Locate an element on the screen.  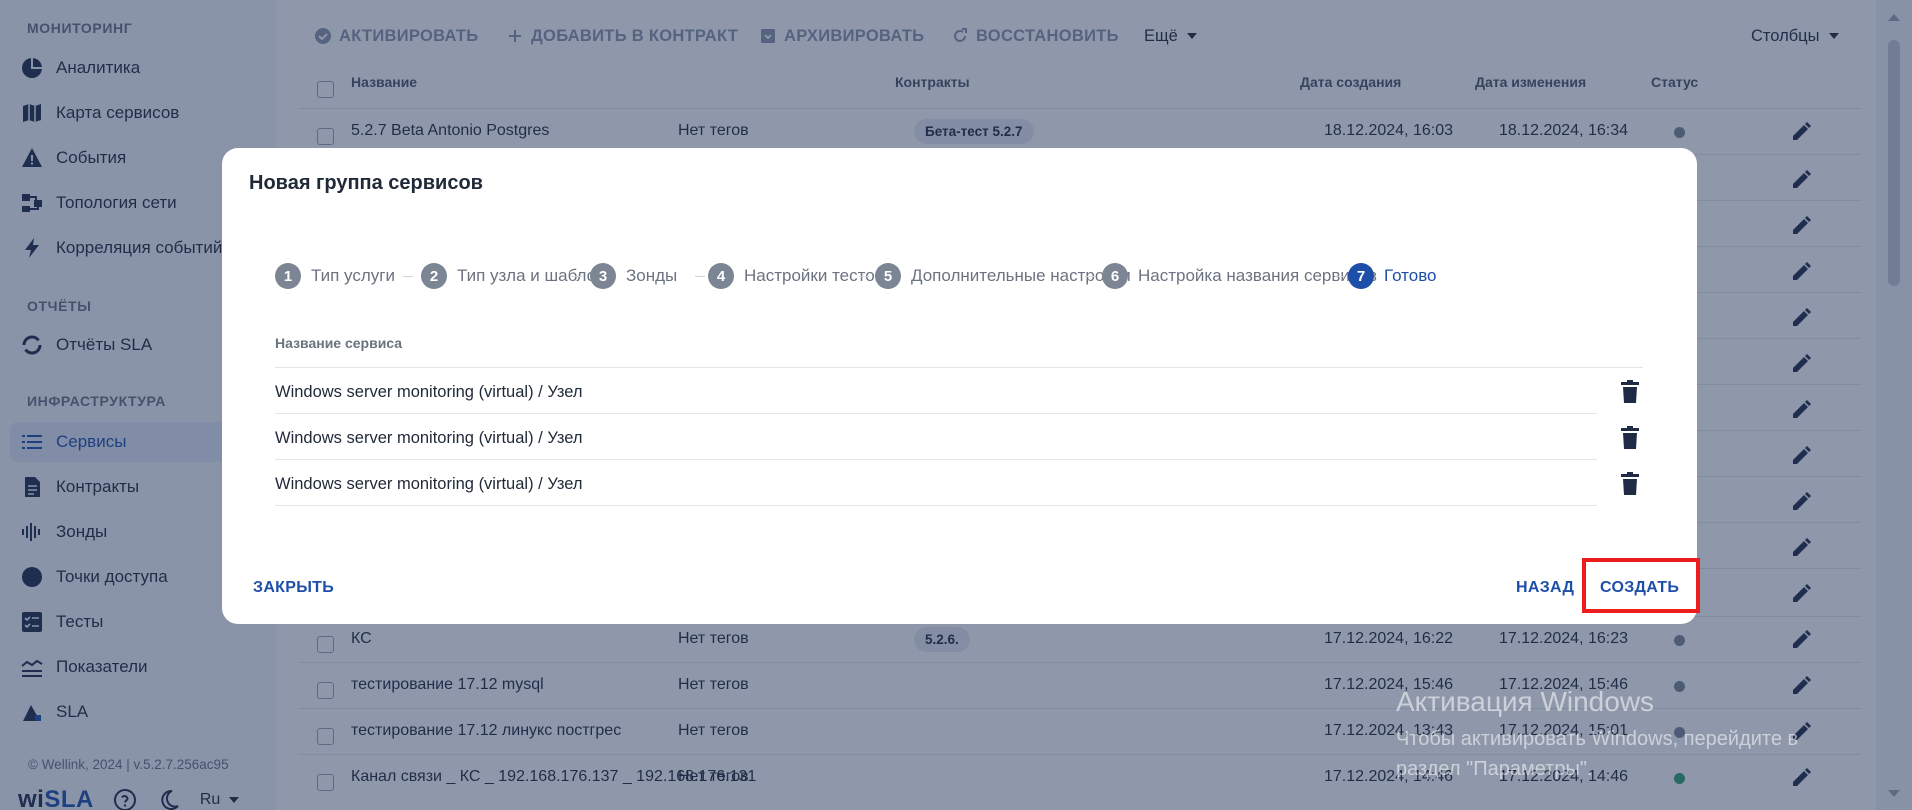
back-button: НАЗАД is located at coordinates (1545, 588).